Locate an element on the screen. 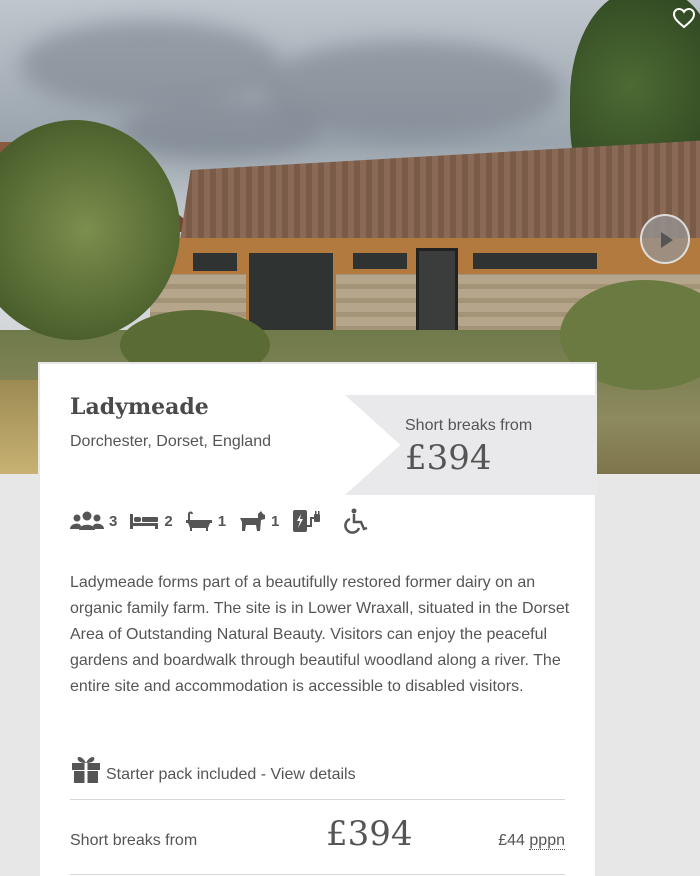  feature-bathrooms: 1 is located at coordinates (205, 521).